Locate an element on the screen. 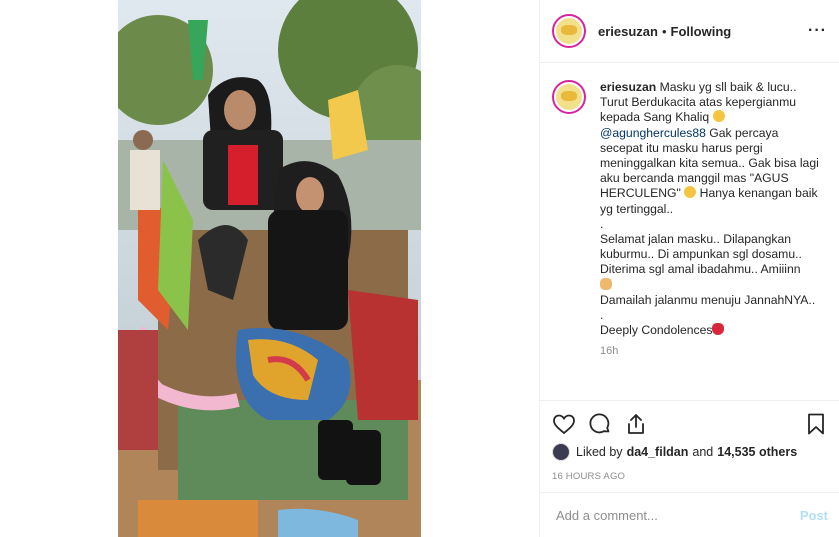 The width and height of the screenshot is (839, 537). post-header: eriesuzan • Following ··· is located at coordinates (689, 31).